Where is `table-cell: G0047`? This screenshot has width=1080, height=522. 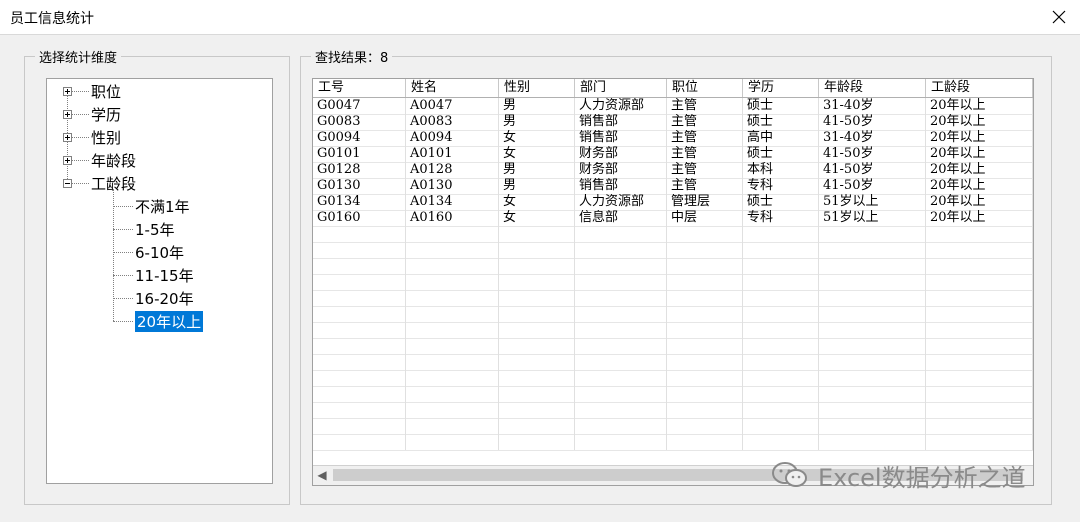 table-cell: G0047 is located at coordinates (359, 106).